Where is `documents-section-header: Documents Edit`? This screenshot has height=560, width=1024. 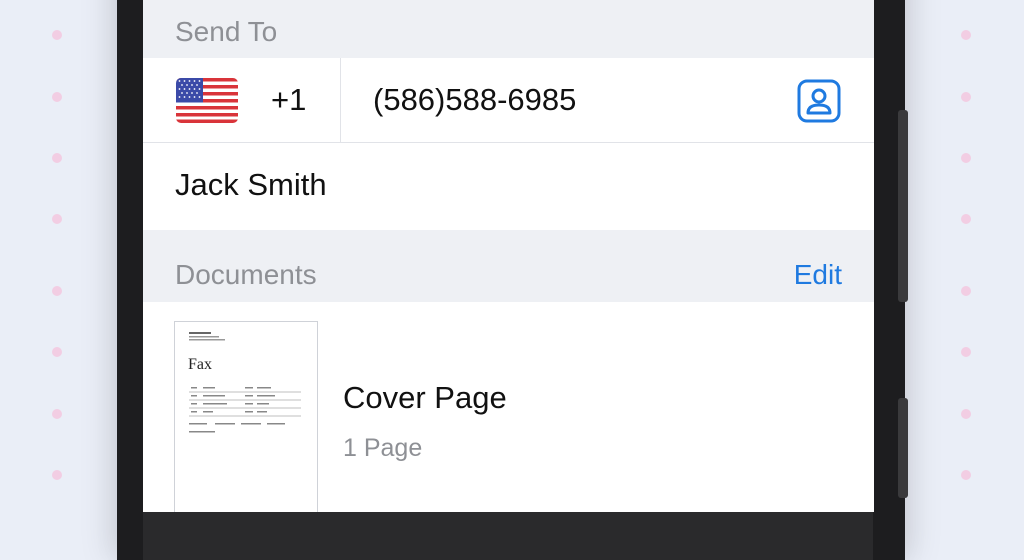
documents-section-header: Documents Edit is located at coordinates (508, 266).